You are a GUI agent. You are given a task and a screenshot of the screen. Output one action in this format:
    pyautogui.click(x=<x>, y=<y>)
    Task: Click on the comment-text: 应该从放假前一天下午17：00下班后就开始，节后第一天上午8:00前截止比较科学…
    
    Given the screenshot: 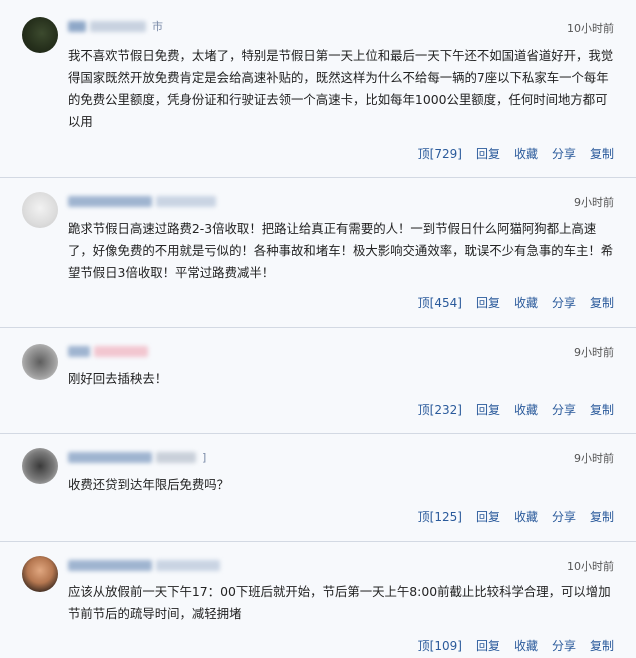 What is the action you would take?
    pyautogui.click(x=339, y=602)
    